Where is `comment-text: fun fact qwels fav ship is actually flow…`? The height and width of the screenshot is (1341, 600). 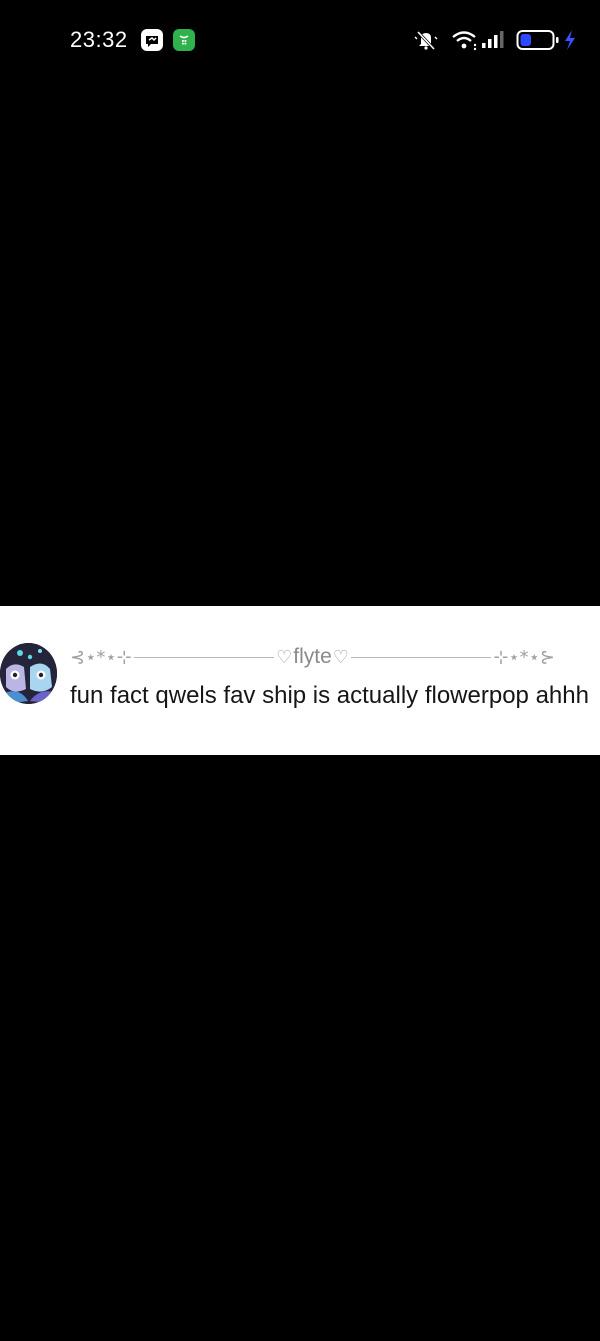
comment-text: fun fact qwels fav ship is actually flow… is located at coordinates (329, 695).